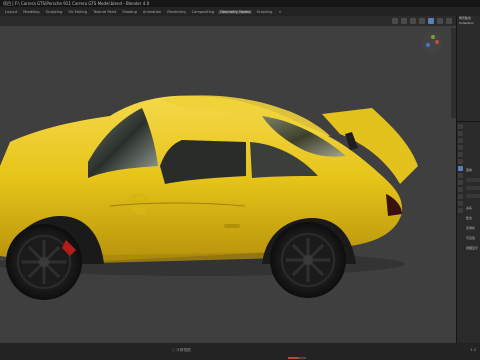 Image resolution: width=480 pixels, height=360 pixels. I want to click on progress-bar, so click(297, 358).